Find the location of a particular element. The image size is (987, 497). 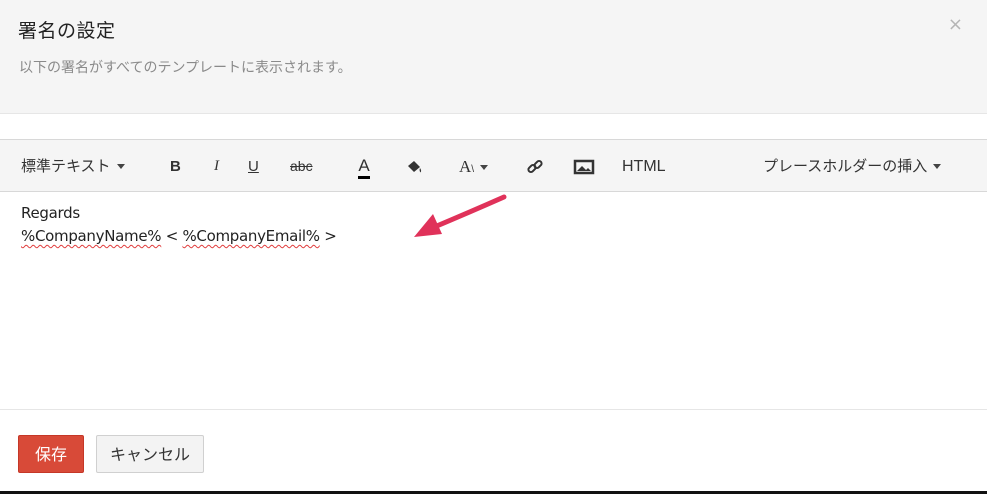

save-button: 保存 is located at coordinates (51, 454).